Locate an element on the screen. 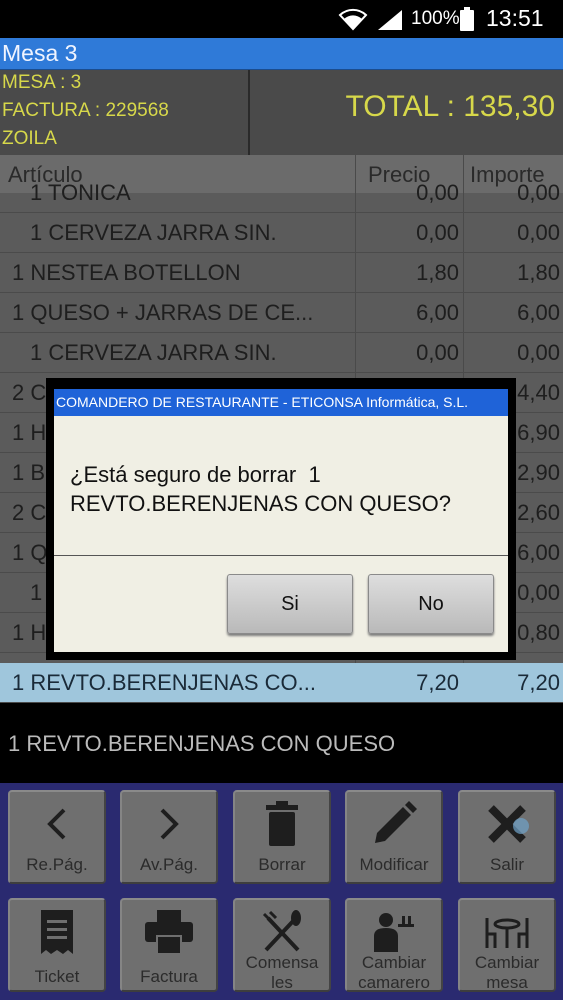 The image size is (563, 1000). fork-knife-icon is located at coordinates (281, 931).